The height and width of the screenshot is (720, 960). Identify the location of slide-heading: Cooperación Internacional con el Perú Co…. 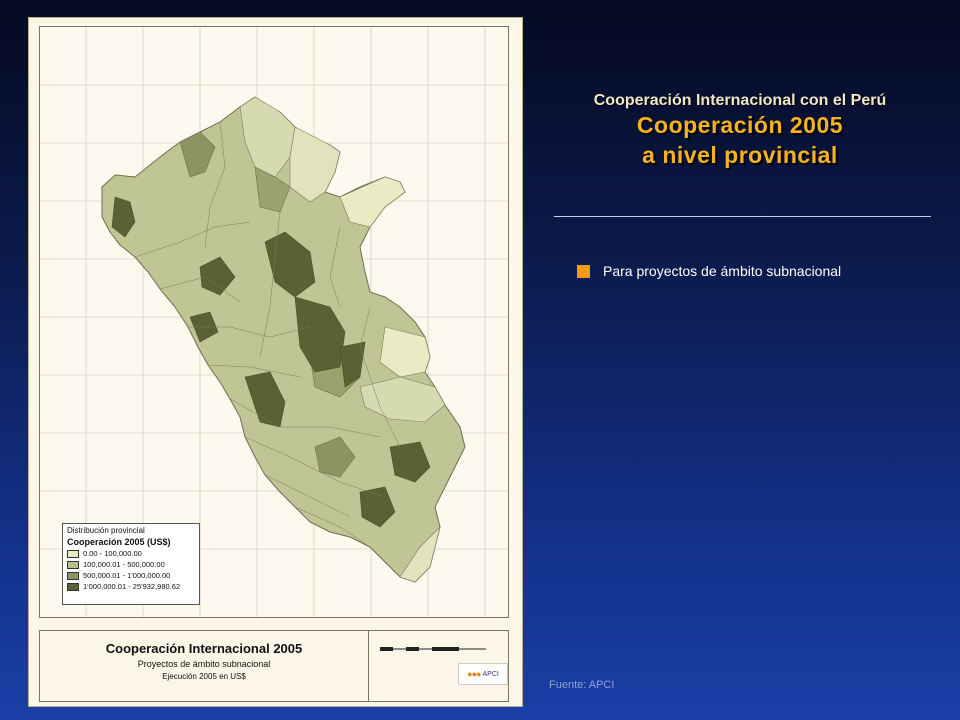
(740, 131).